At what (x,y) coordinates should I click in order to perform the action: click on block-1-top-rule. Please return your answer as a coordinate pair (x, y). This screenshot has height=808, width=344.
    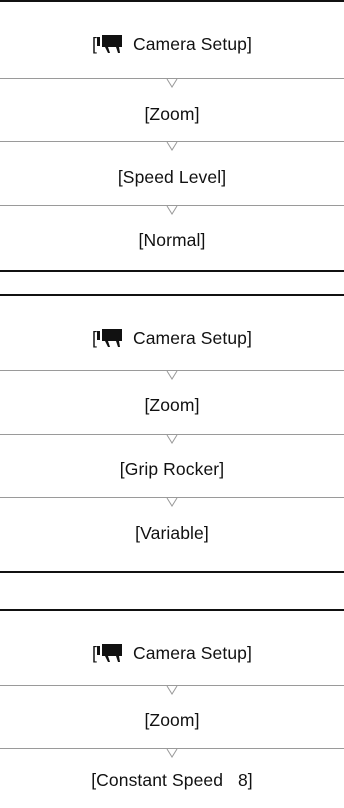
    Looking at the image, I should click on (172, 1).